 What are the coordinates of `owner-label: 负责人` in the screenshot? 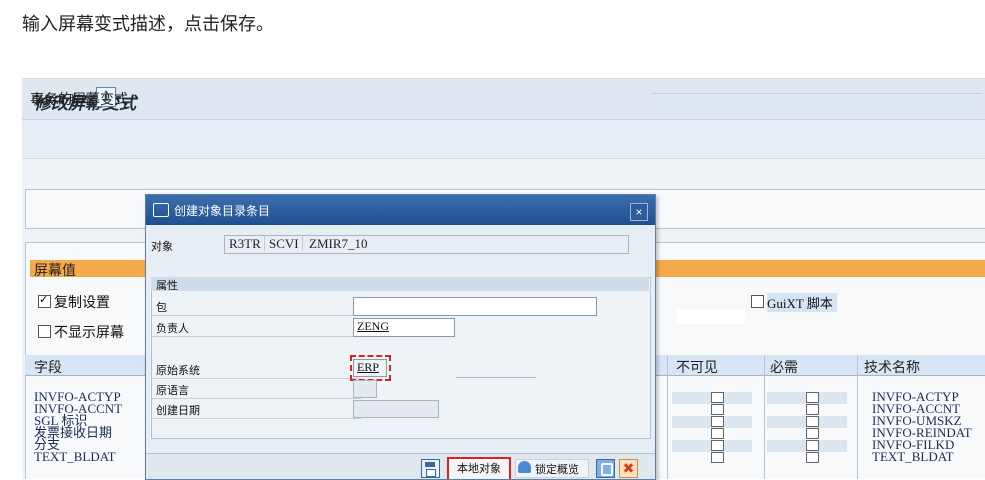 It's located at (172, 329).